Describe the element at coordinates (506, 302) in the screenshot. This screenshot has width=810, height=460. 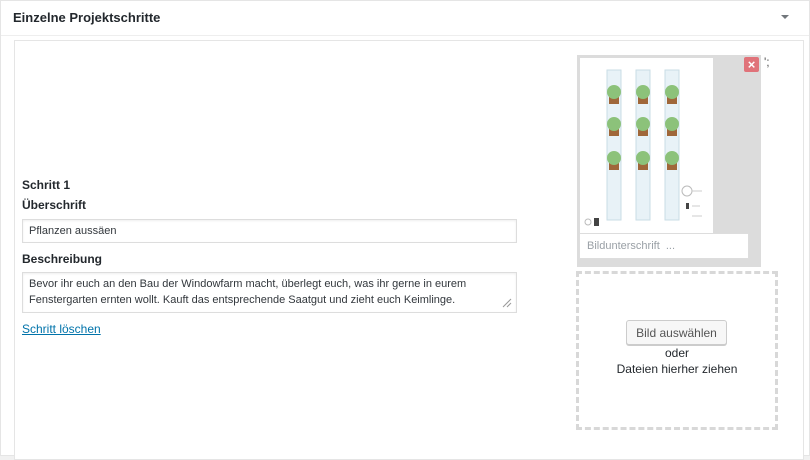
I see `resize-grip-icon` at that location.